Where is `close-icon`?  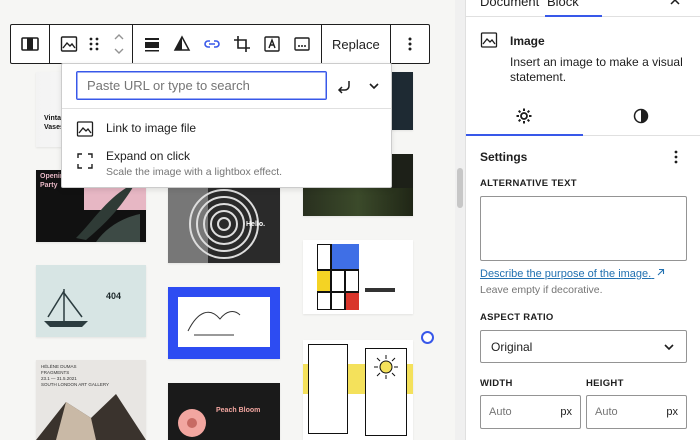 close-icon is located at coordinates (675, 2).